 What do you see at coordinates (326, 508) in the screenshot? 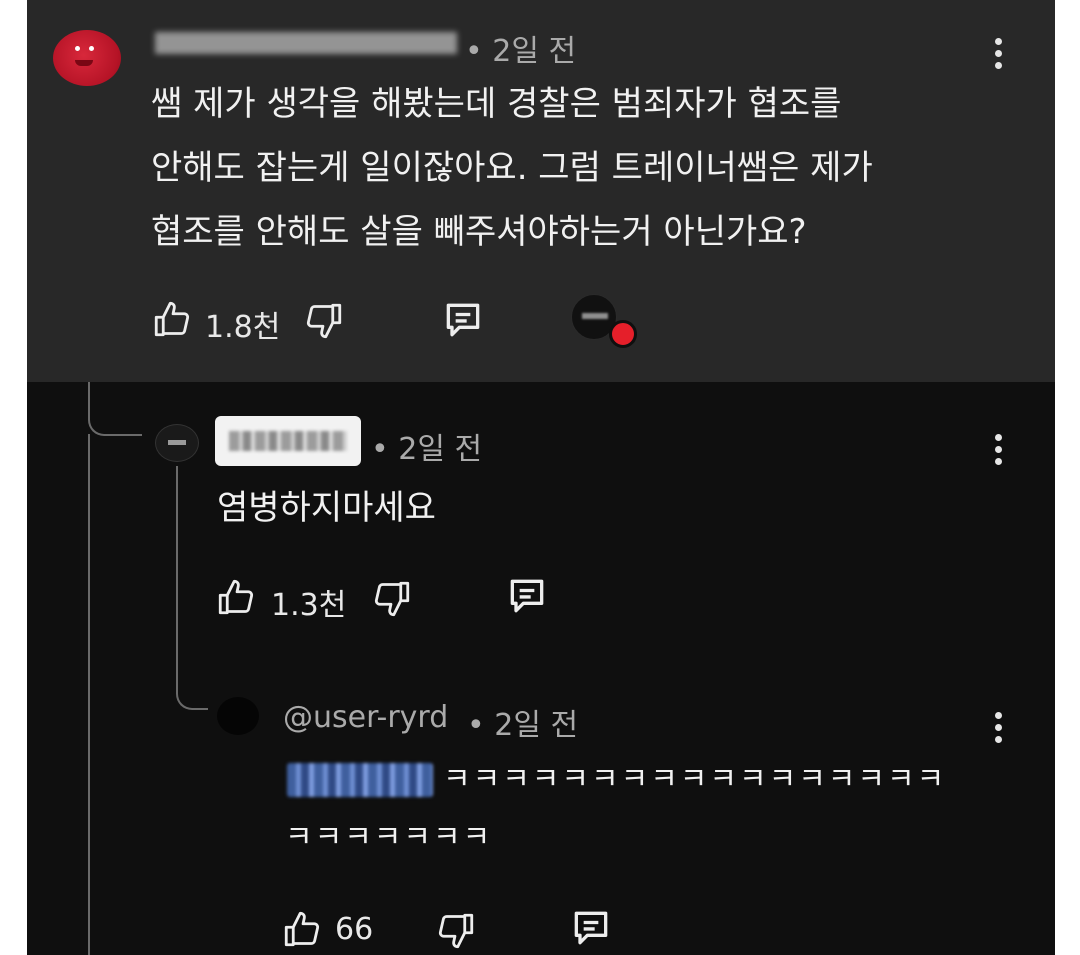
I see `reply-text: 염병하지마세요` at bounding box center [326, 508].